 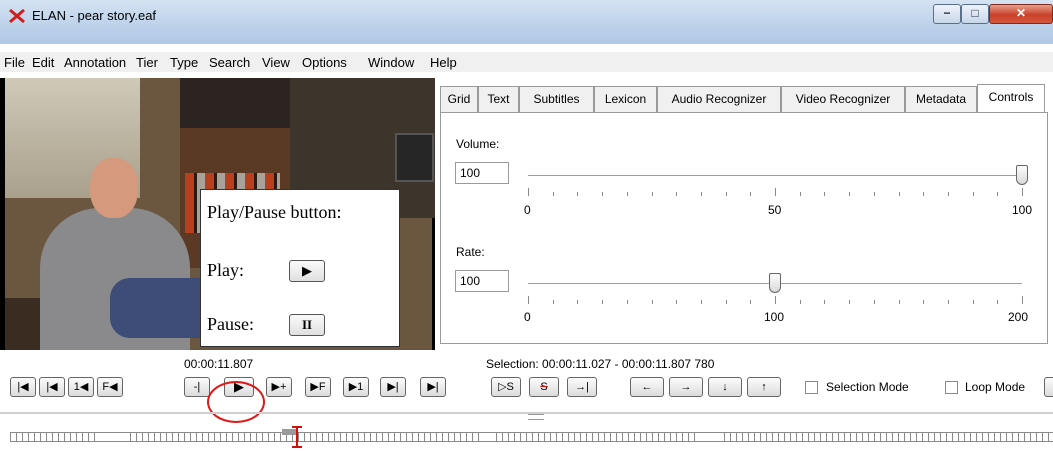 I want to click on menu-options: Options, so click(x=324, y=62).